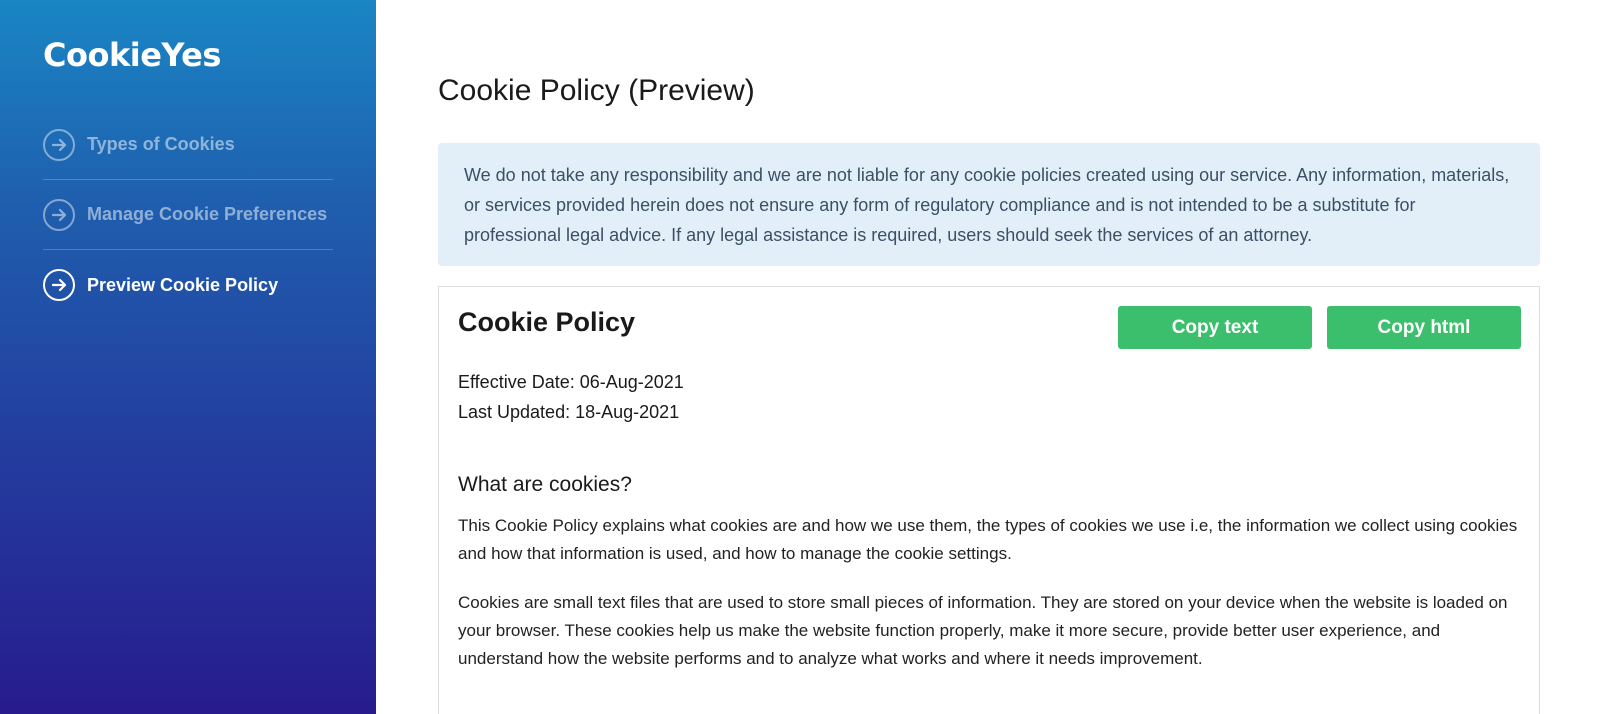  I want to click on sidebar-item-label: Manage Cookie Preferences, so click(207, 214).